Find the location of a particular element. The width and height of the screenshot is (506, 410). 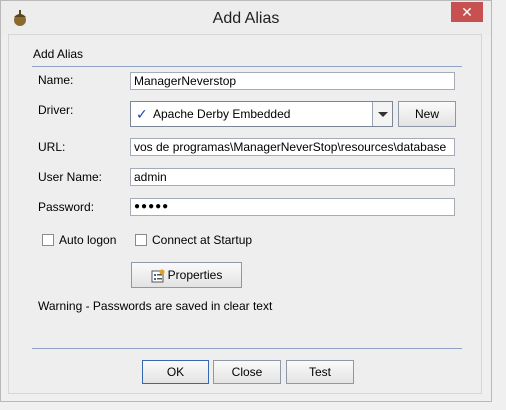

username-label: User Name: is located at coordinates (70, 177).